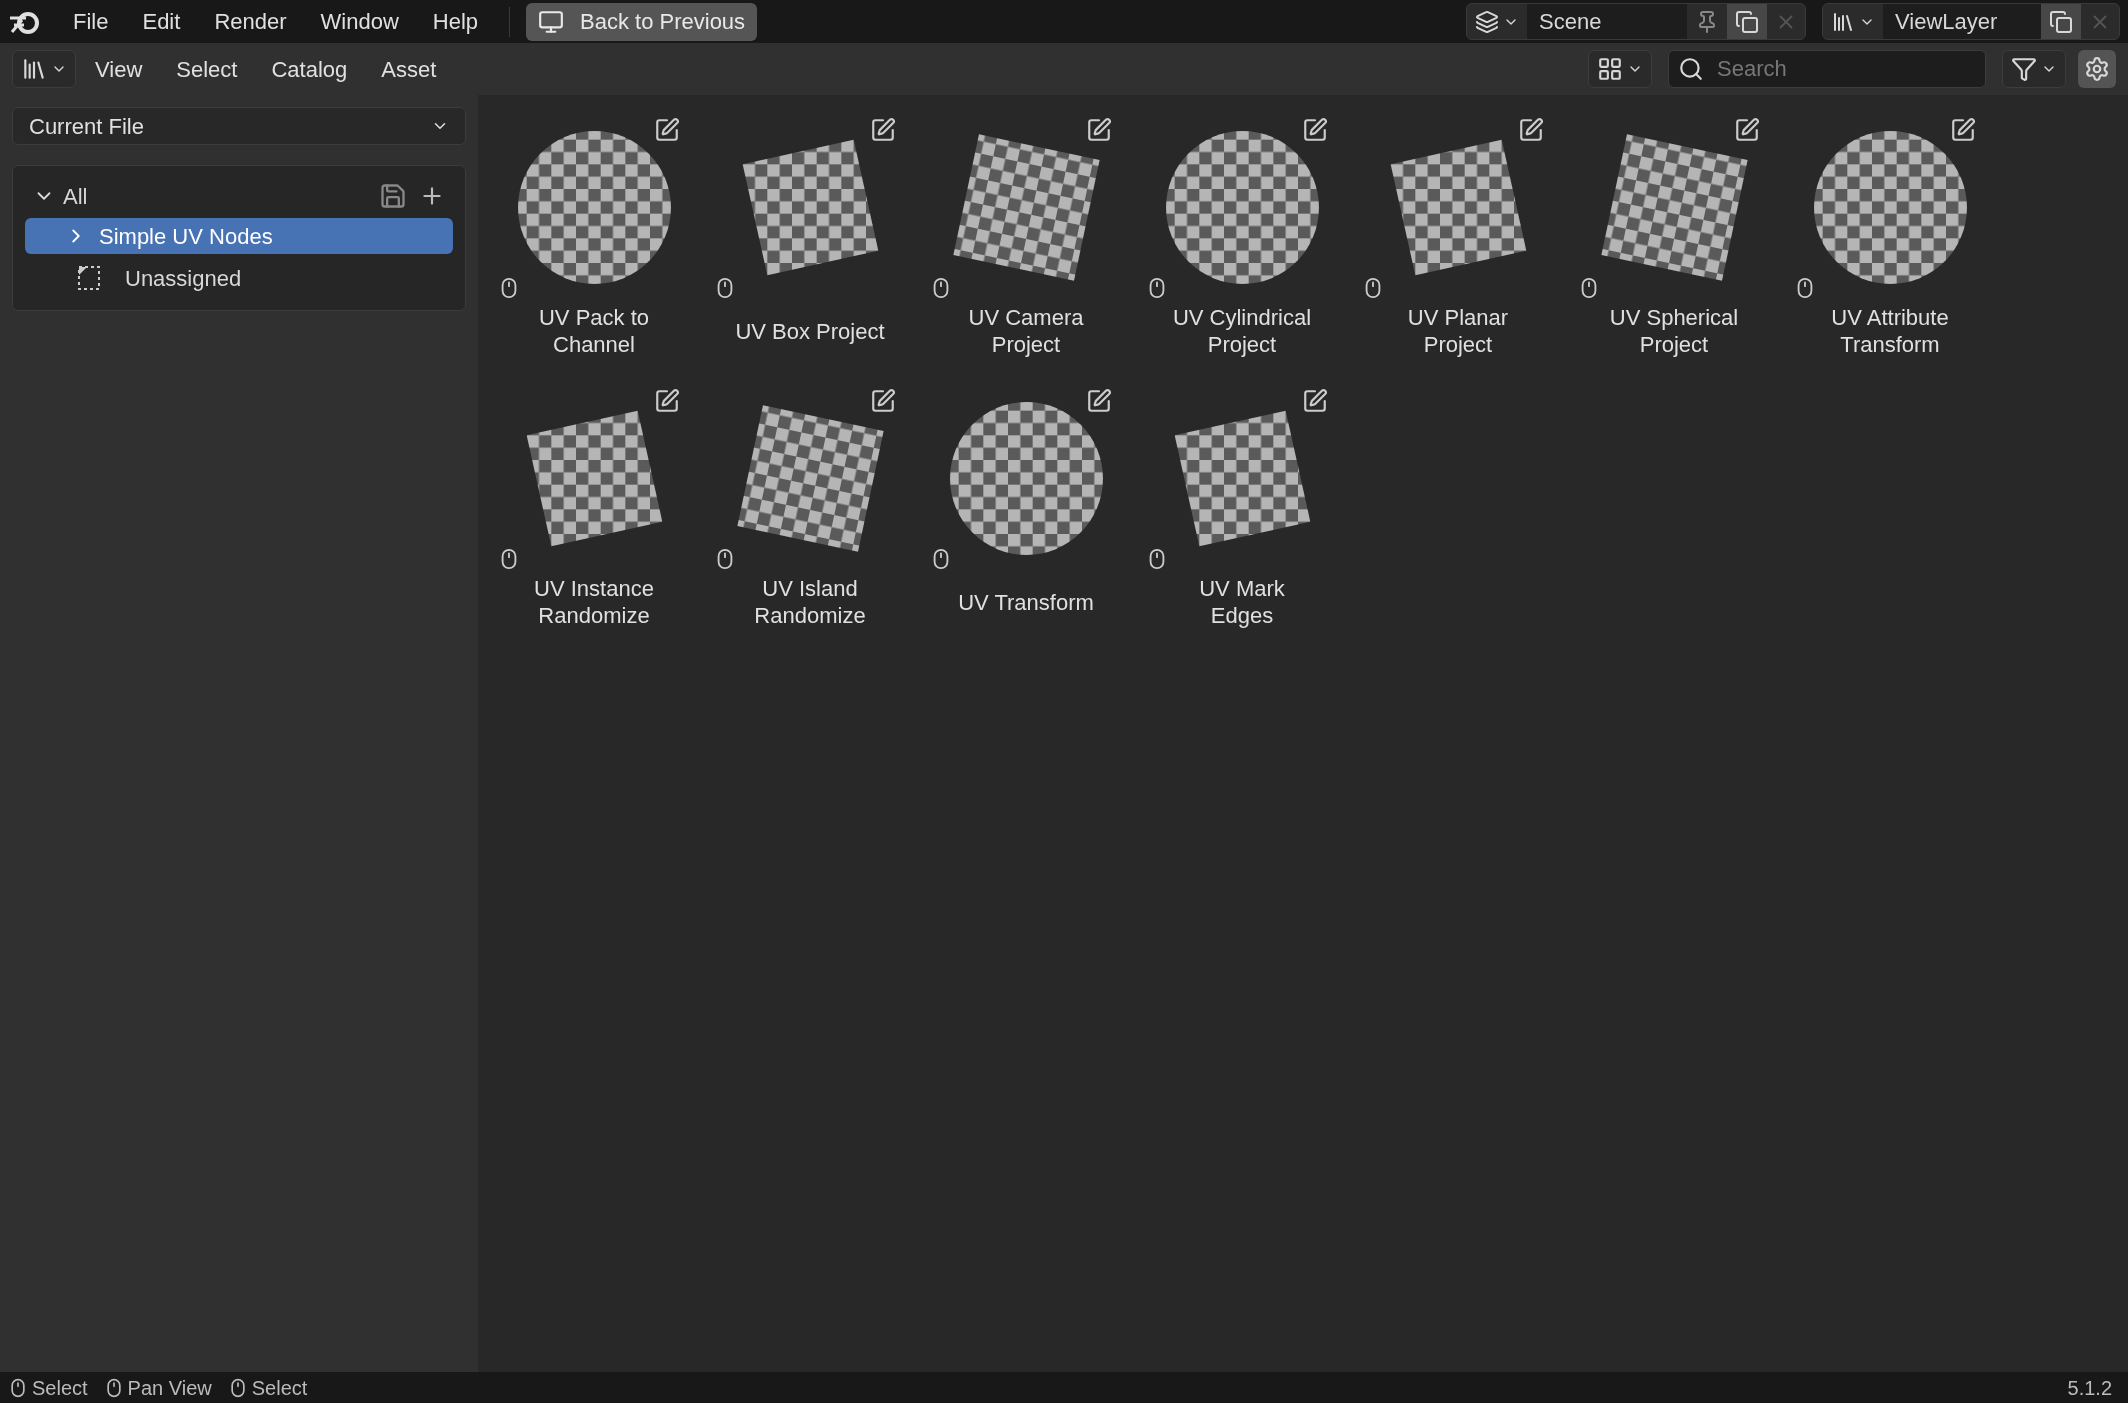 The image size is (2128, 1403). I want to click on editor-type-button, so click(44, 69).